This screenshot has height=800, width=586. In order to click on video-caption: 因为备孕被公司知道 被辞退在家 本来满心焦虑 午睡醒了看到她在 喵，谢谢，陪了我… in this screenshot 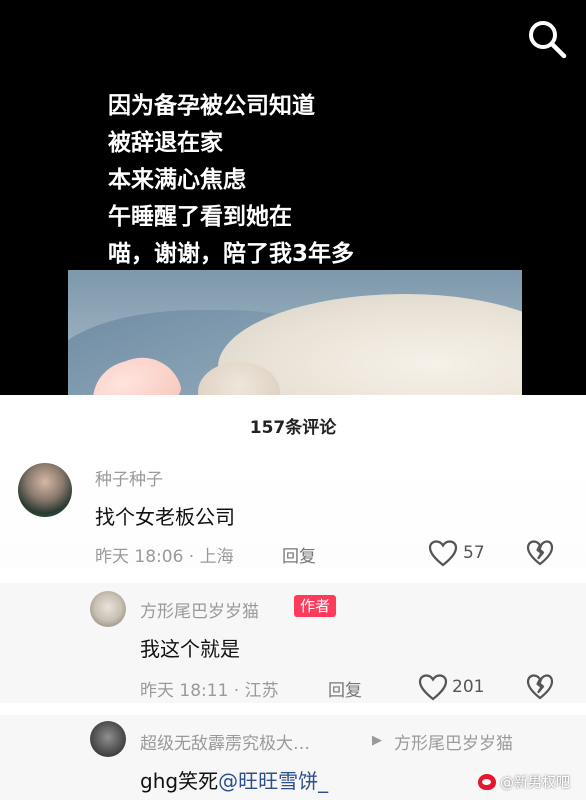, I will do `click(231, 180)`.